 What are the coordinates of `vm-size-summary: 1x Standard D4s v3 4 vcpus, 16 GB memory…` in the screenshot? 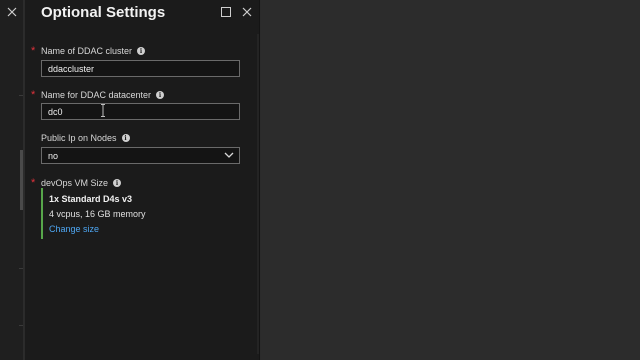 It's located at (140, 213).